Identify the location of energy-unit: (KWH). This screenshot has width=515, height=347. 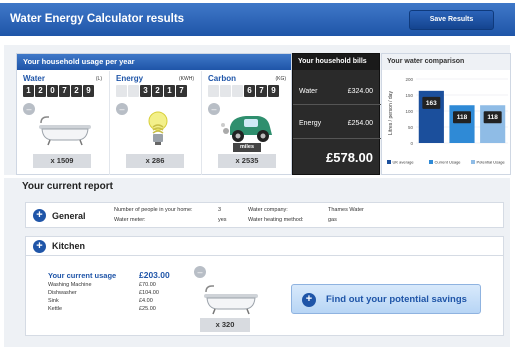
(186, 79).